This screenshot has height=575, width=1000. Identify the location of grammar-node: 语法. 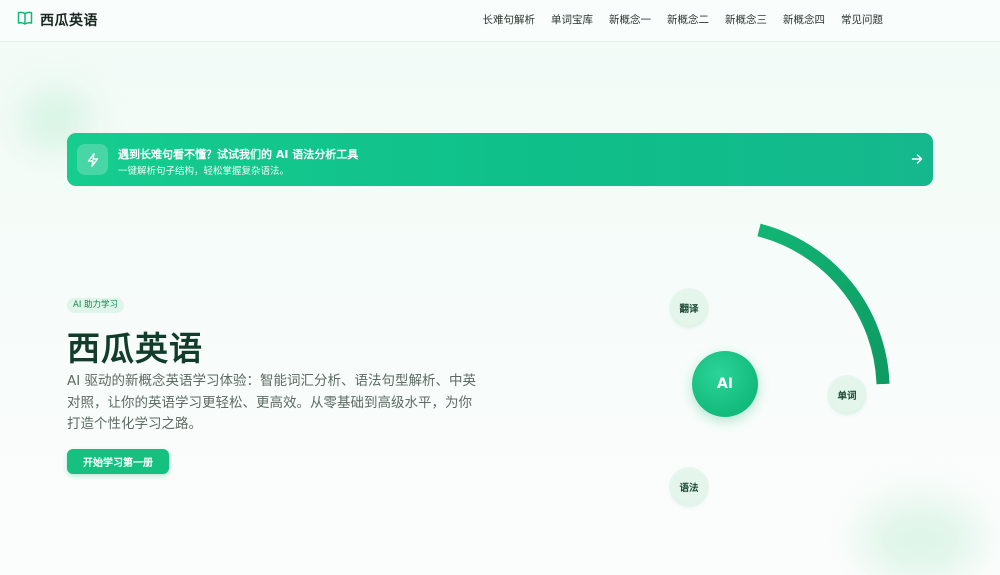
(689, 487).